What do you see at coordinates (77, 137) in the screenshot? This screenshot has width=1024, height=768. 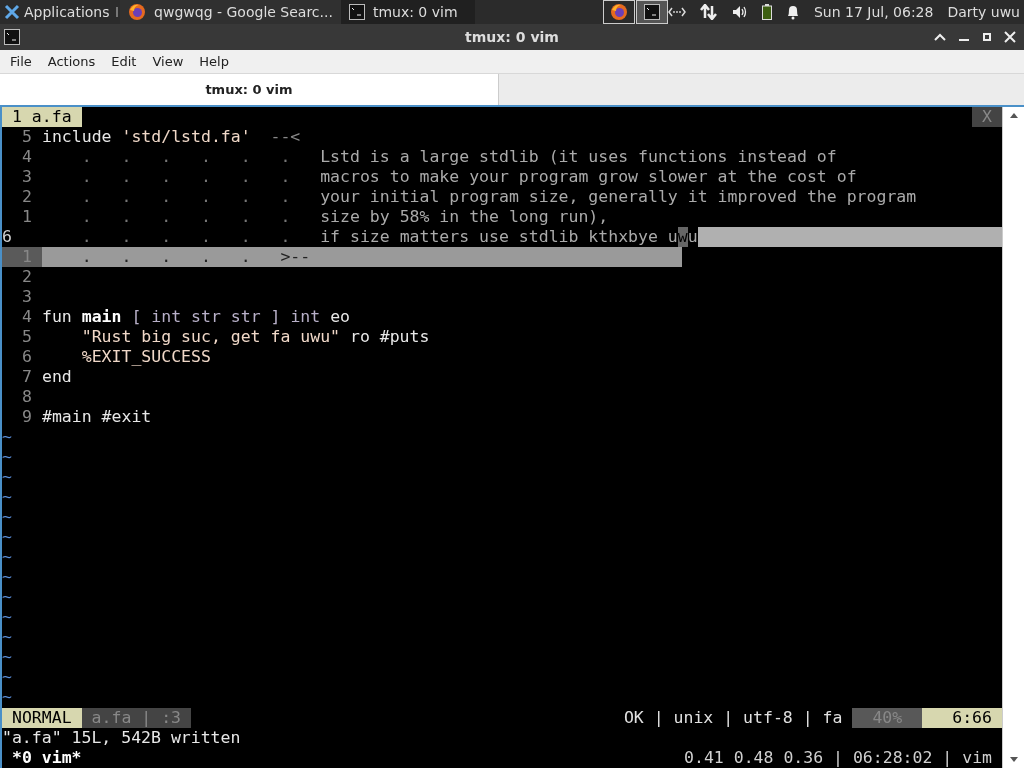 I see `code-text: include` at bounding box center [77, 137].